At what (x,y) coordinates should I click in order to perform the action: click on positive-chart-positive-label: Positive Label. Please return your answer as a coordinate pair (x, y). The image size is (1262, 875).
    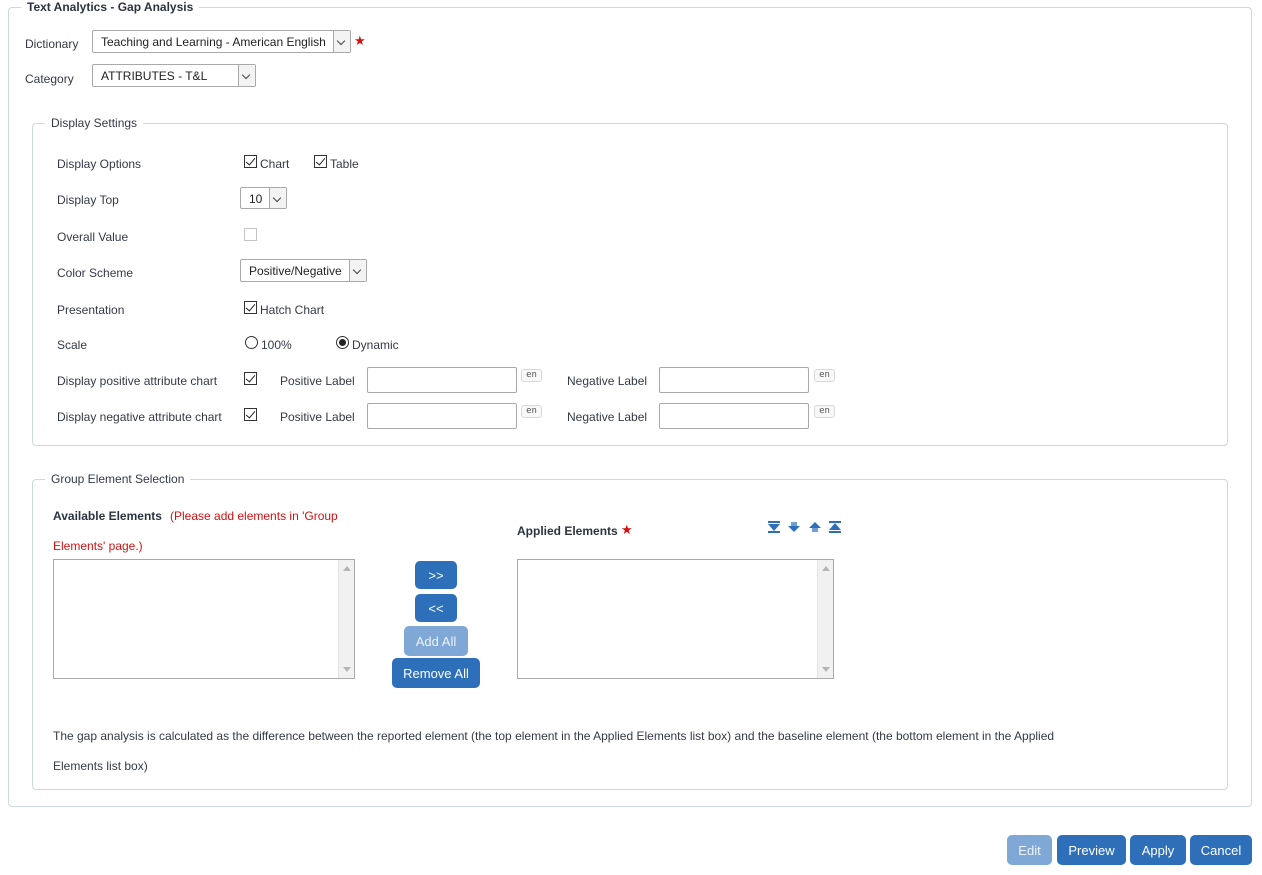
    Looking at the image, I should click on (317, 381).